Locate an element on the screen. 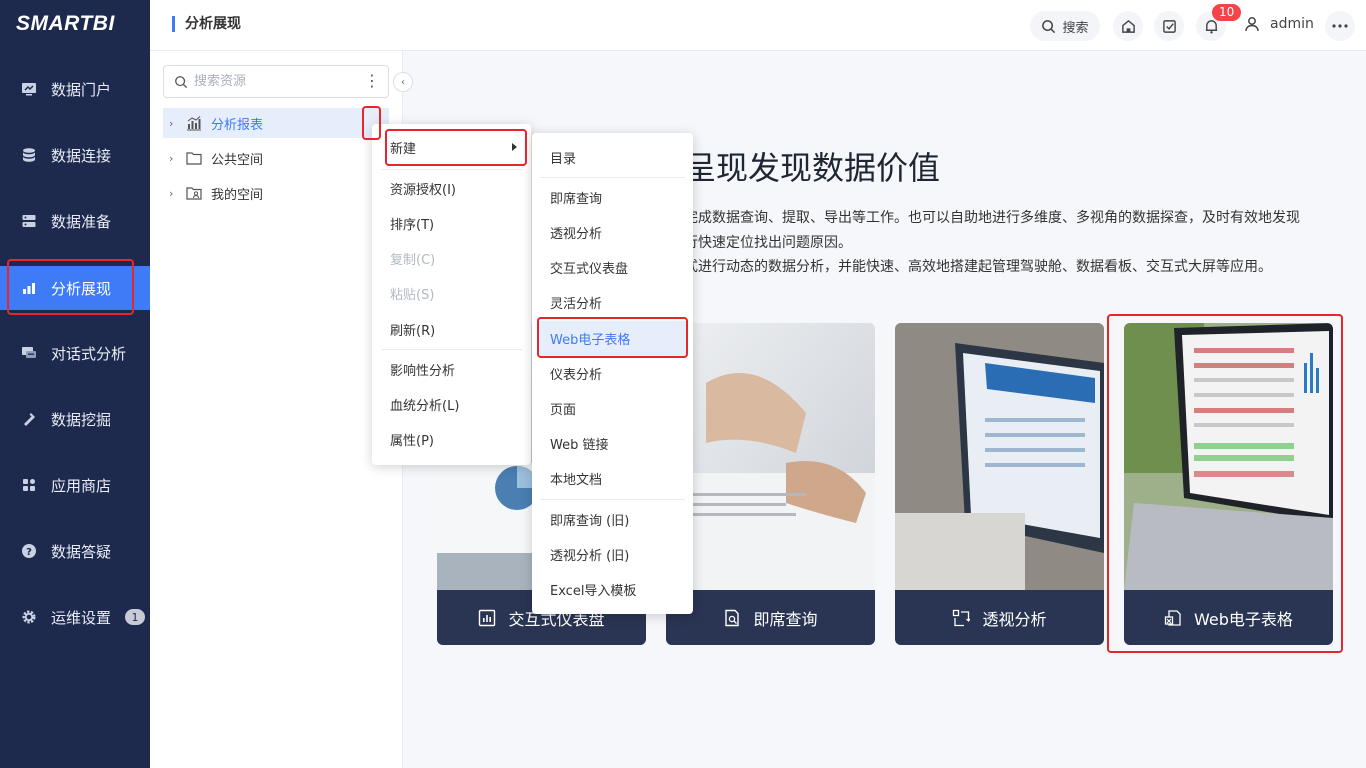 This screenshot has height=768, width=1366. bell-icon is located at coordinates (1211, 26).